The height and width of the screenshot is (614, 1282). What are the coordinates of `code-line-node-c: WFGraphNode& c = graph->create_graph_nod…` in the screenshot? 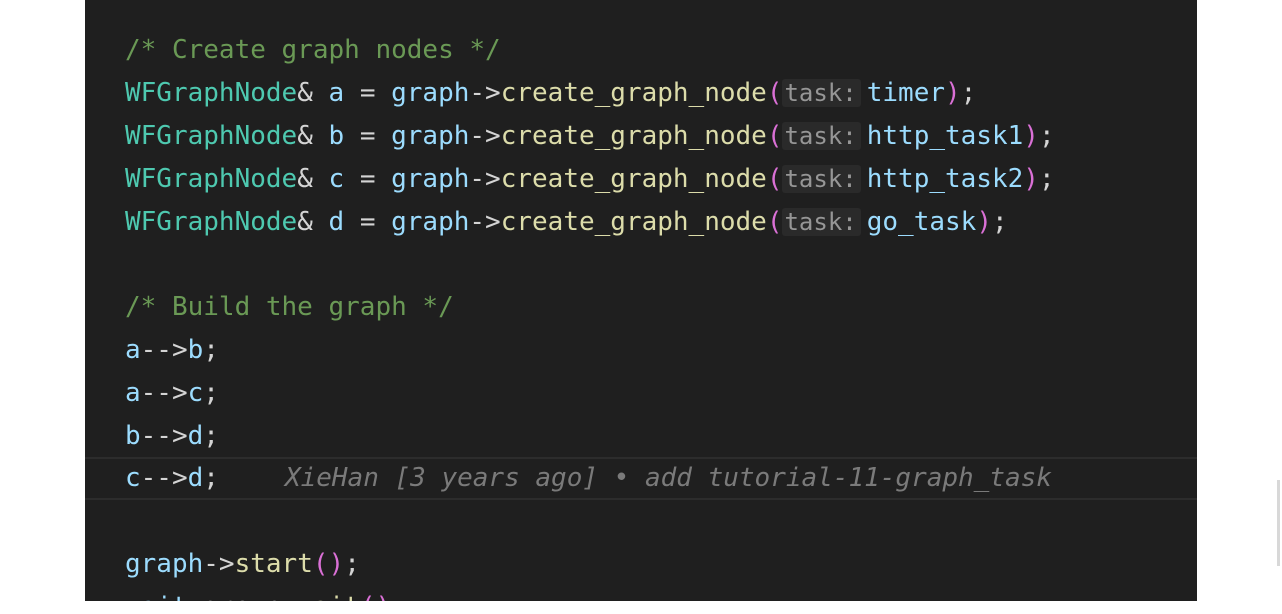 It's located at (641, 179).